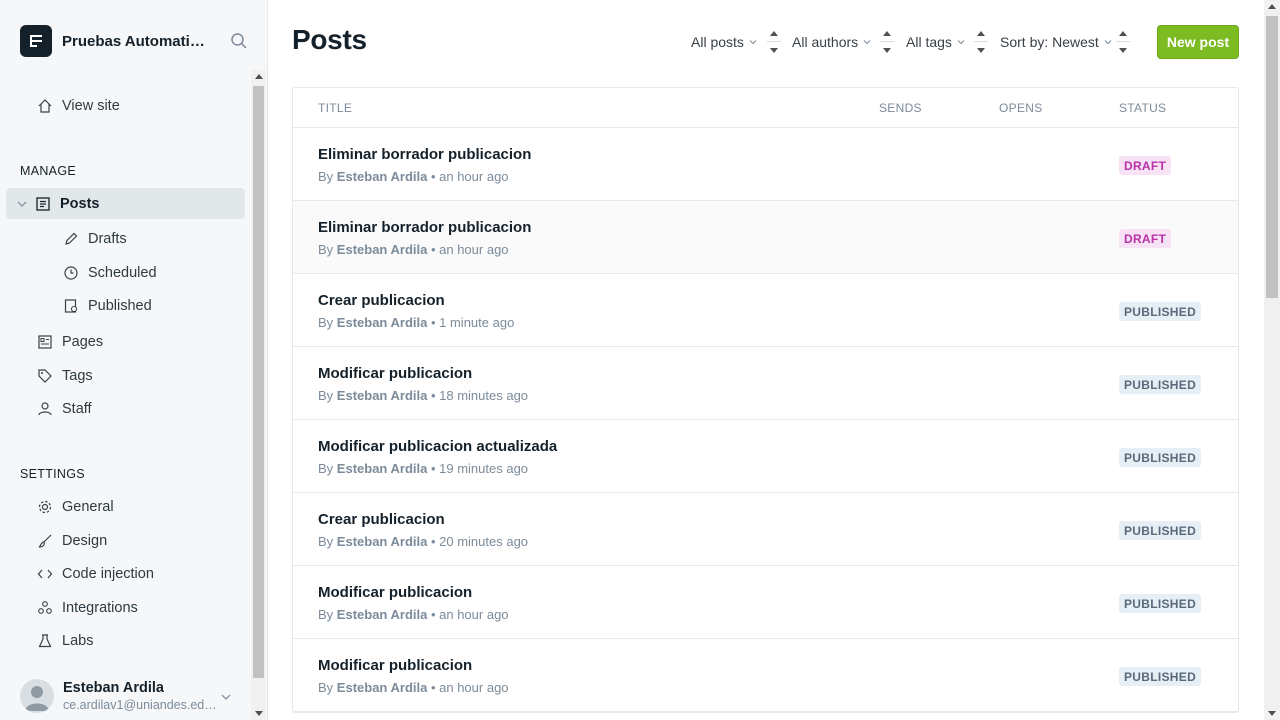 Image resolution: width=1280 pixels, height=720 pixels. What do you see at coordinates (825, 42) in the screenshot?
I see `filter-author-value: All authors` at bounding box center [825, 42].